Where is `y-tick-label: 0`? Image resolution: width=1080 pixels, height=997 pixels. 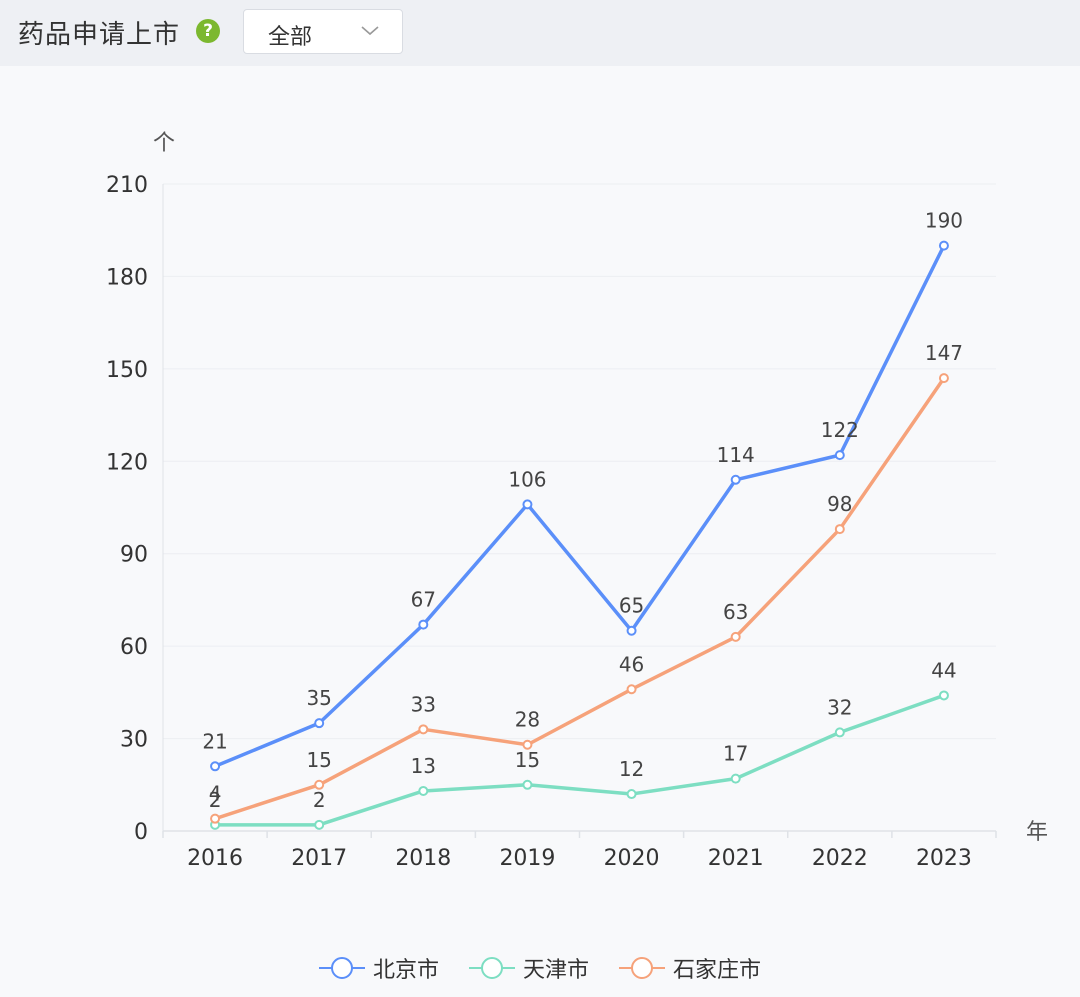 y-tick-label: 0 is located at coordinates (141, 832).